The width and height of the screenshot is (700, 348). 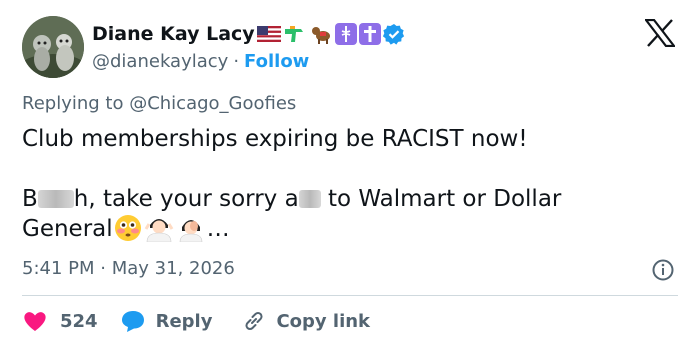 What do you see at coordinates (186, 199) in the screenshot?
I see `tweet-line-2-middle: h, take your sorry a` at bounding box center [186, 199].